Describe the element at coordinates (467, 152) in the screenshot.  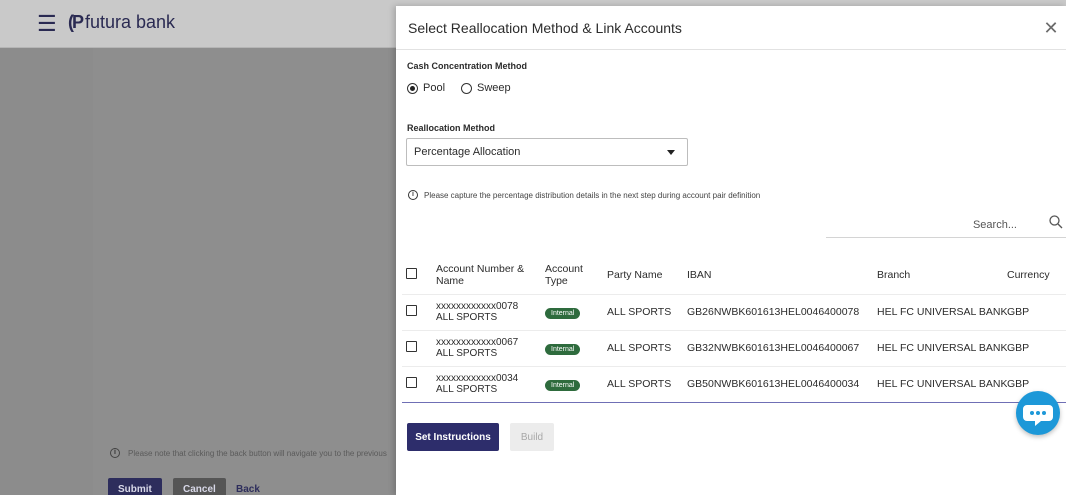
I see `reallocation-method-value: Percentage Allocation` at that location.